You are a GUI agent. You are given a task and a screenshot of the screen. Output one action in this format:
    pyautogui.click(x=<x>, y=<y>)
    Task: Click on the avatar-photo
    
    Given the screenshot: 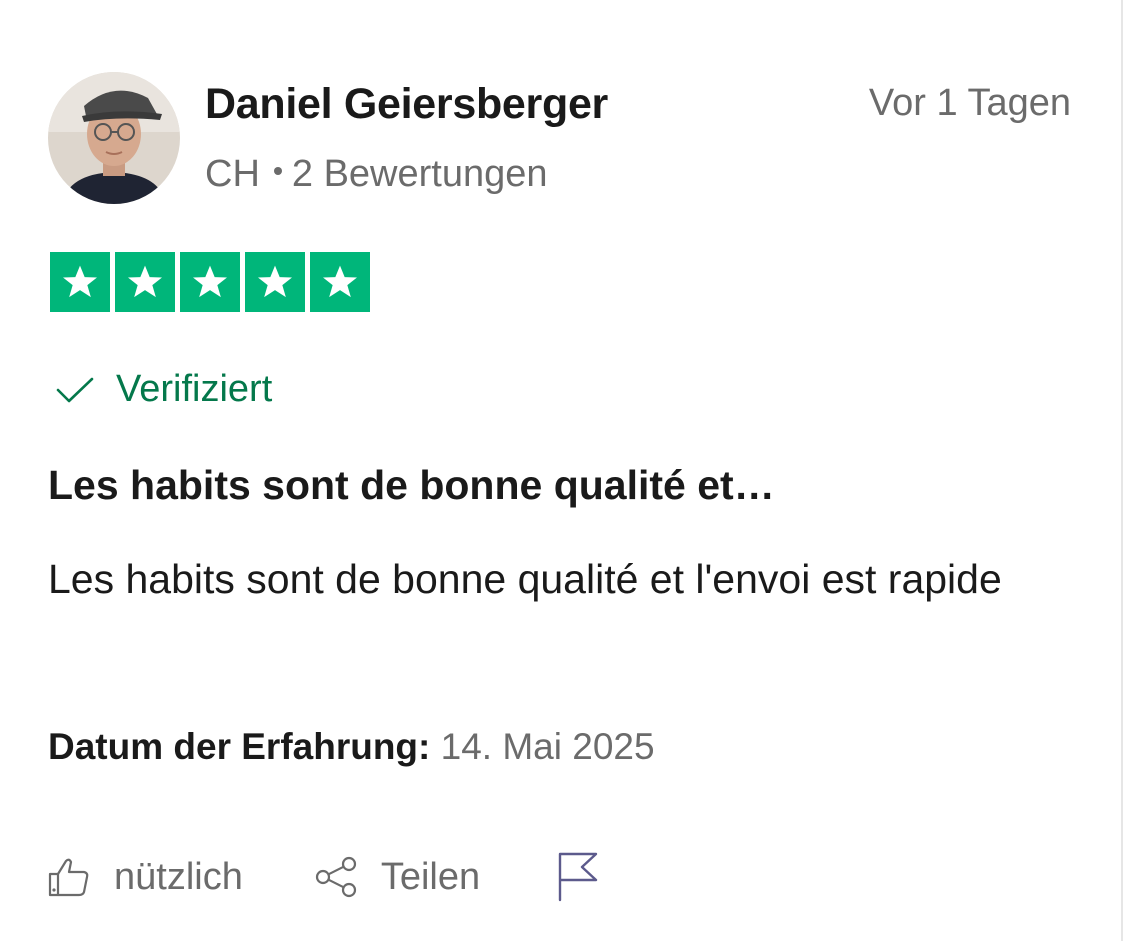 What is the action you would take?
    pyautogui.click(x=114, y=138)
    